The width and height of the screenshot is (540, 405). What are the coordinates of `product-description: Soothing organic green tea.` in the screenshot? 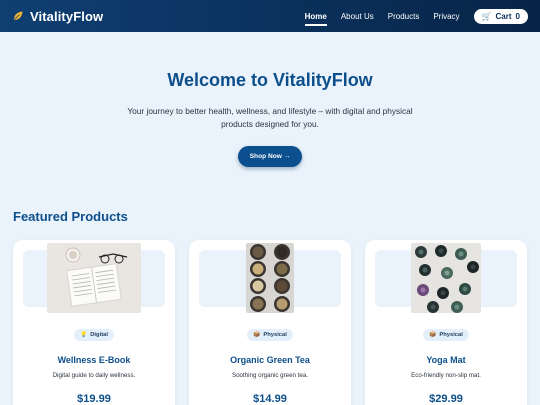 It's located at (270, 375).